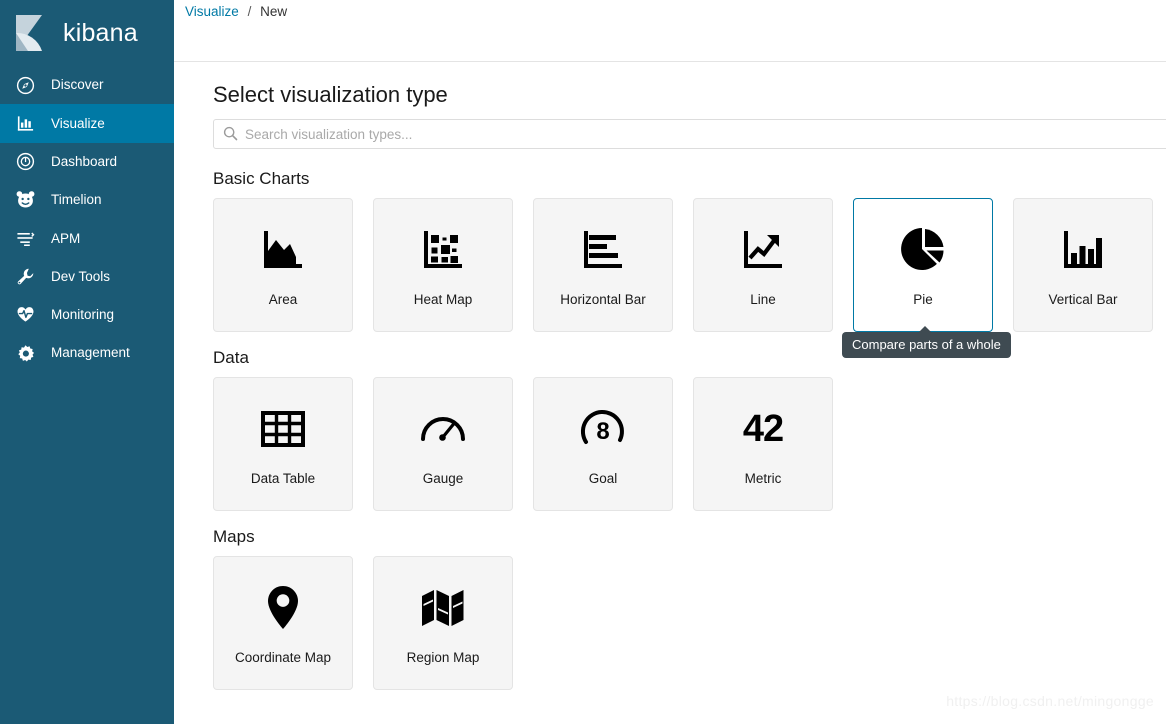 Image resolution: width=1166 pixels, height=724 pixels. What do you see at coordinates (78, 123) in the screenshot?
I see `sidebar-item-label: Visualize` at bounding box center [78, 123].